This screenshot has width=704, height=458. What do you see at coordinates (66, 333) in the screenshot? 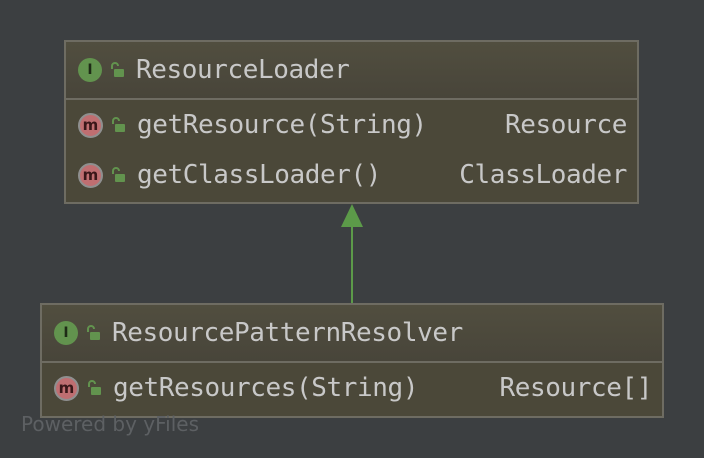
I see `interface-icon: I` at bounding box center [66, 333].